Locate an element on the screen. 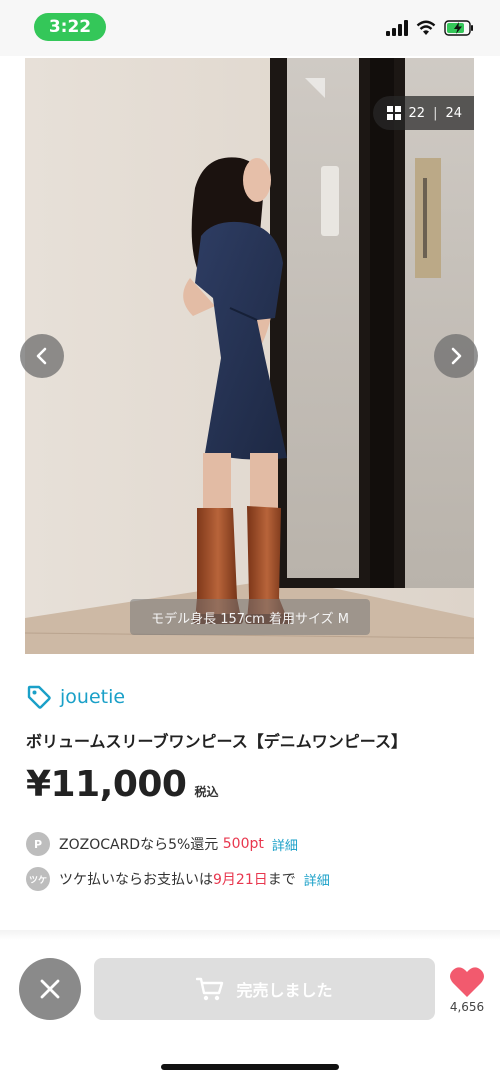 This screenshot has width=500, height=1080. tsuke-text-after: まで is located at coordinates (281, 880).